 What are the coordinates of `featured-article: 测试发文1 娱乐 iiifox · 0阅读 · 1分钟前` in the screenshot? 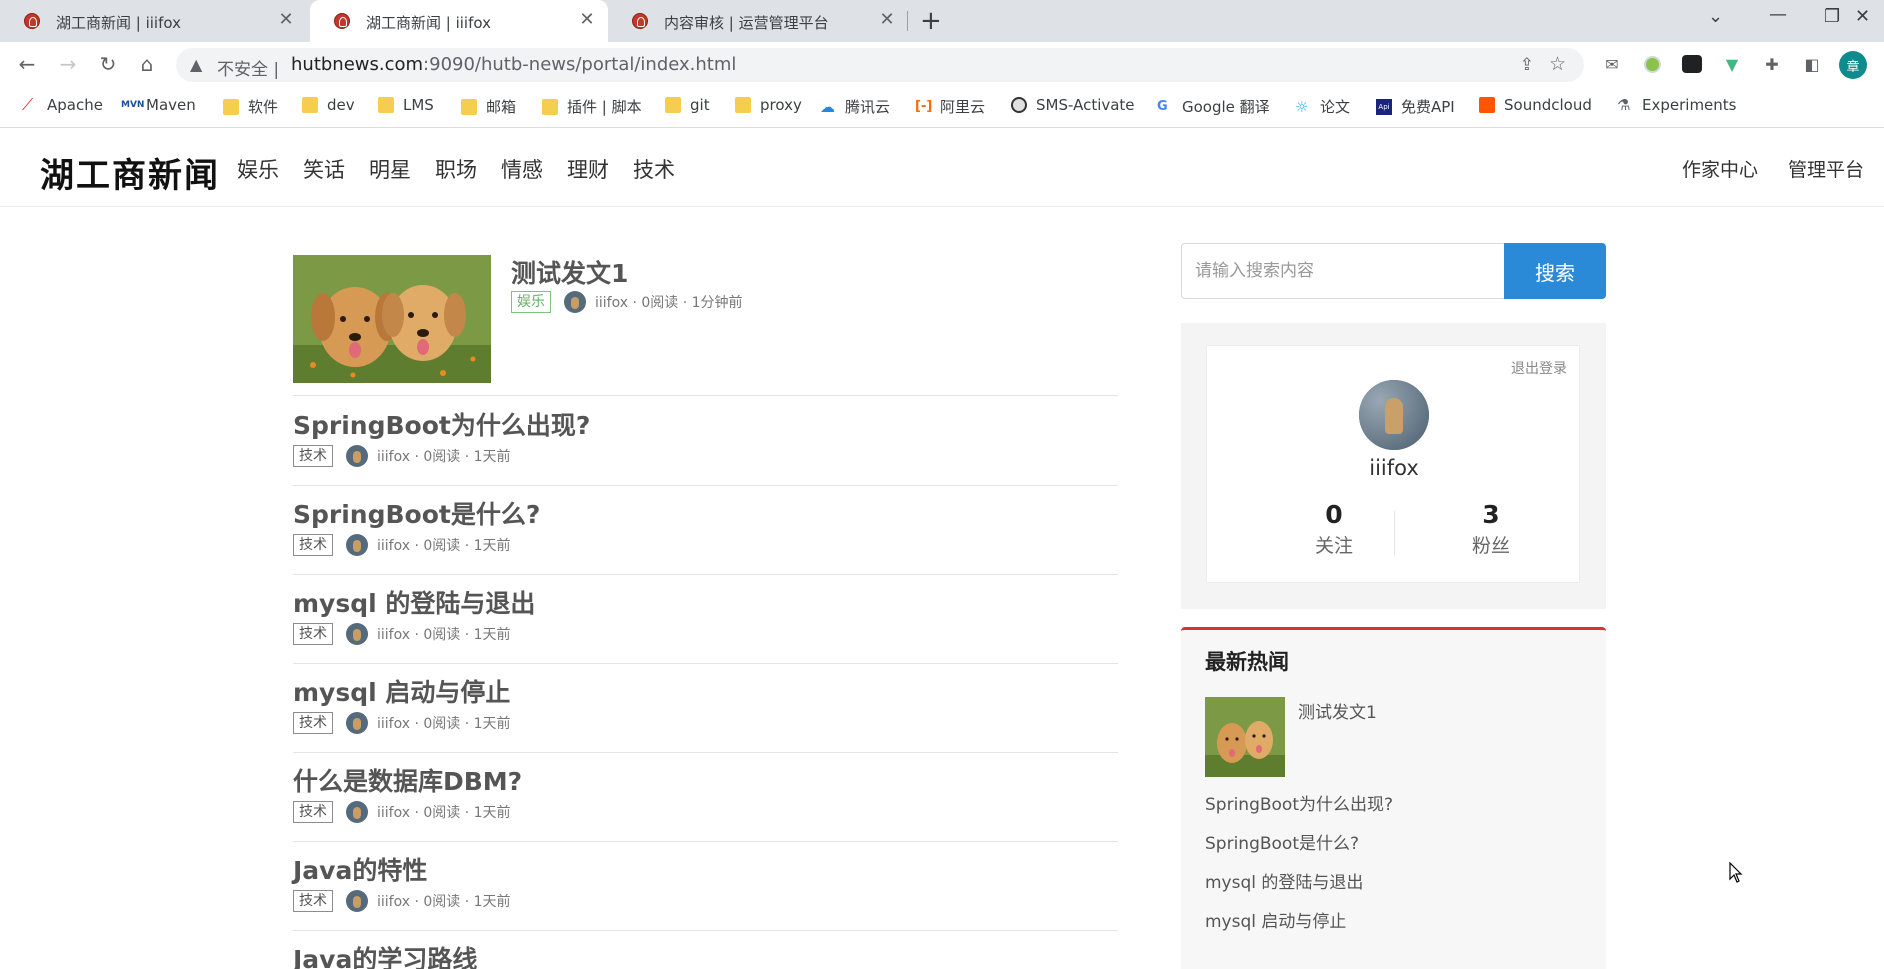 It's located at (705, 325).